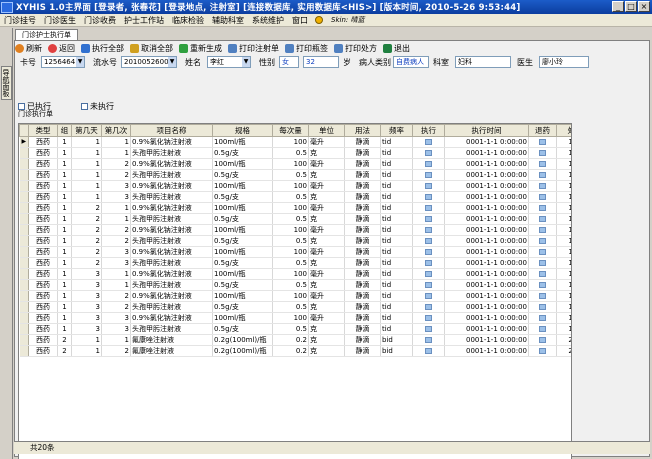  I want to click on col-header-day: 第几天, so click(86, 130).